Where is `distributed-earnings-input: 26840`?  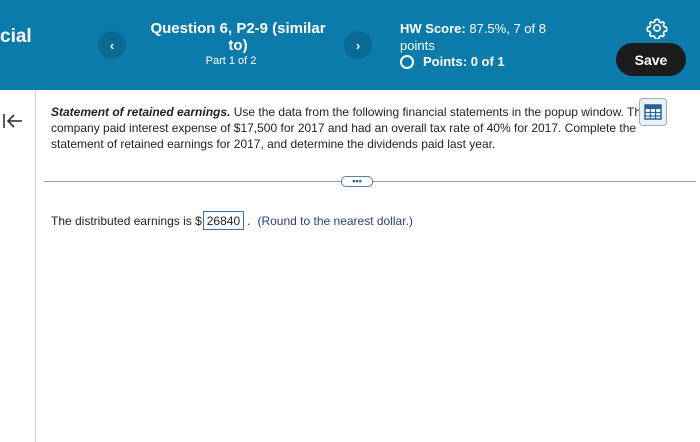
distributed-earnings-input: 26840 is located at coordinates (223, 220).